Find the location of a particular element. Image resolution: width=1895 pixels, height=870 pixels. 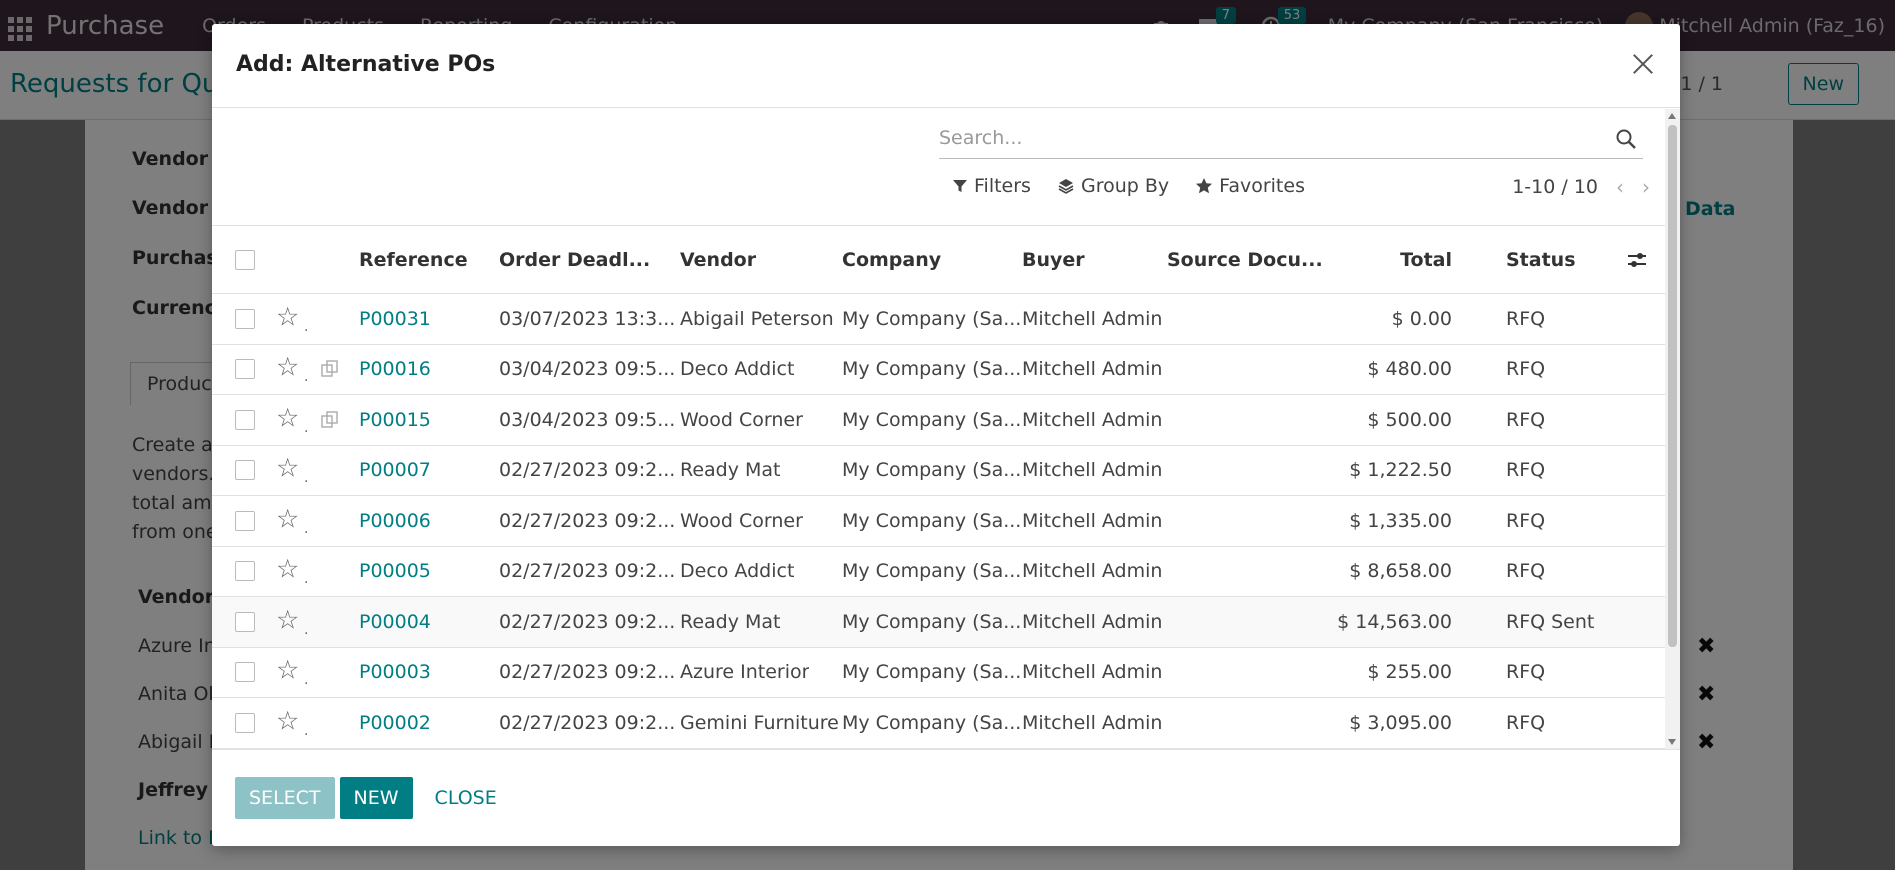

copy-icon is located at coordinates (329, 368).